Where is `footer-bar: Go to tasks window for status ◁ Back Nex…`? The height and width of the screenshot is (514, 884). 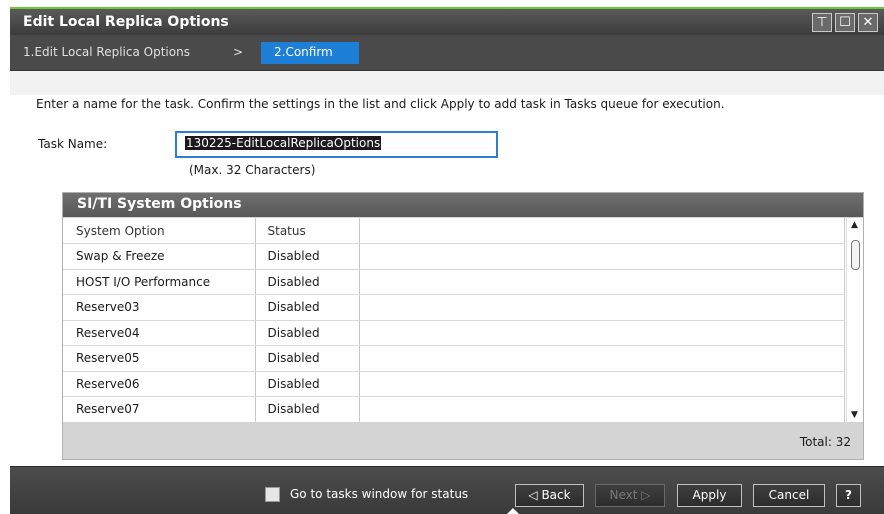 footer-bar: Go to tasks window for status ◁ Back Nex… is located at coordinates (447, 490).